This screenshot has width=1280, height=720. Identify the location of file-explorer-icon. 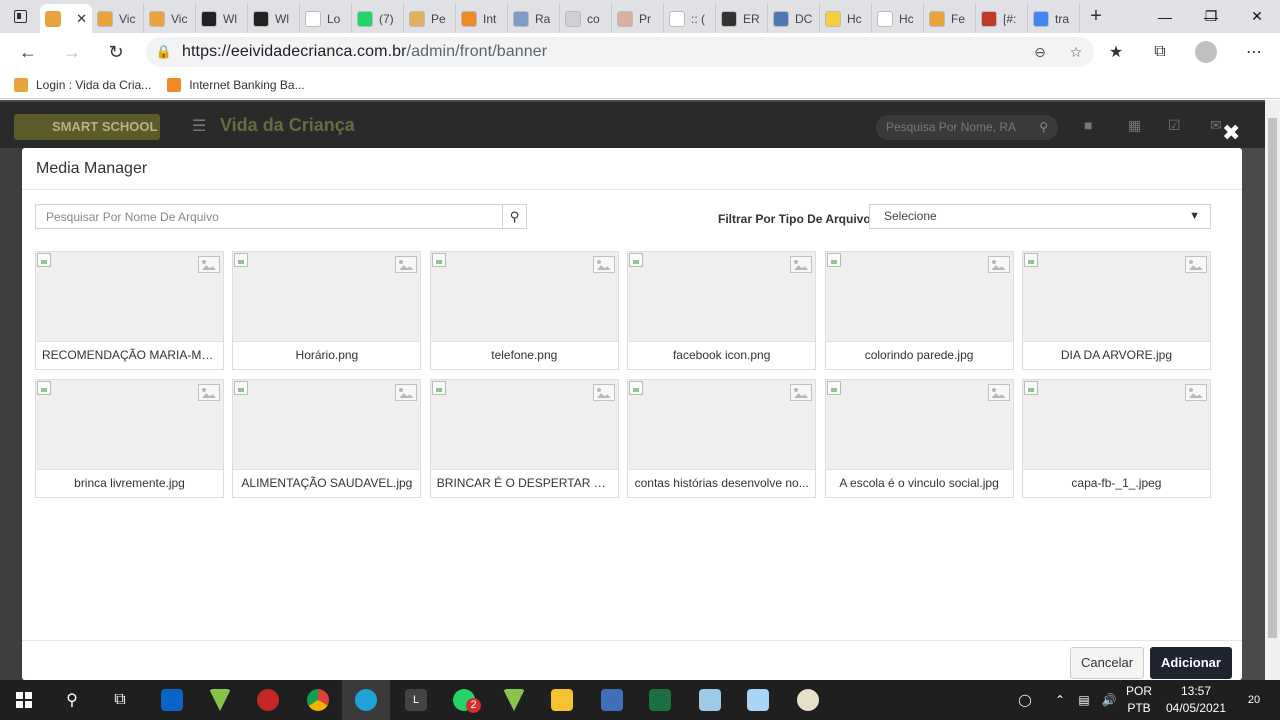
(562, 700).